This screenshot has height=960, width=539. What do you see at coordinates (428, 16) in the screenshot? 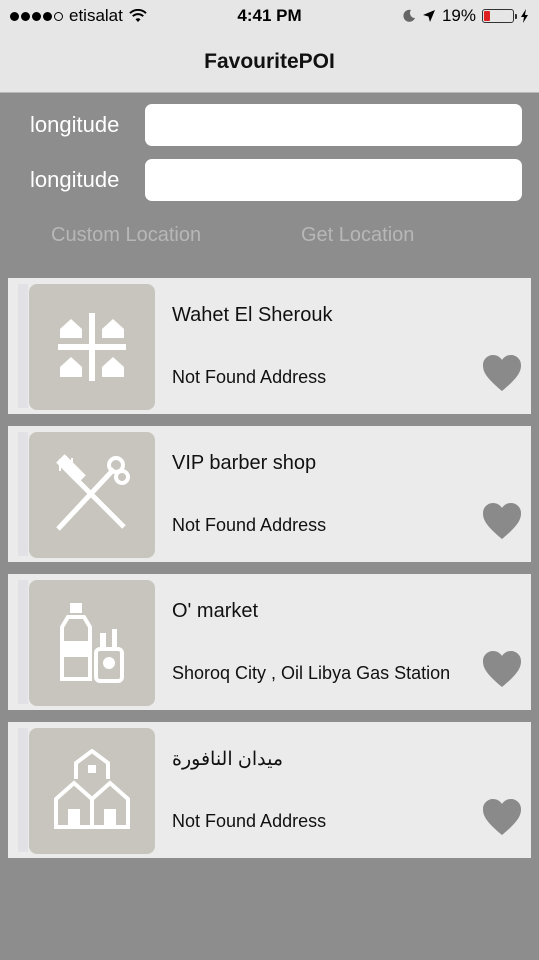
I see `location-arrow-icon` at bounding box center [428, 16].